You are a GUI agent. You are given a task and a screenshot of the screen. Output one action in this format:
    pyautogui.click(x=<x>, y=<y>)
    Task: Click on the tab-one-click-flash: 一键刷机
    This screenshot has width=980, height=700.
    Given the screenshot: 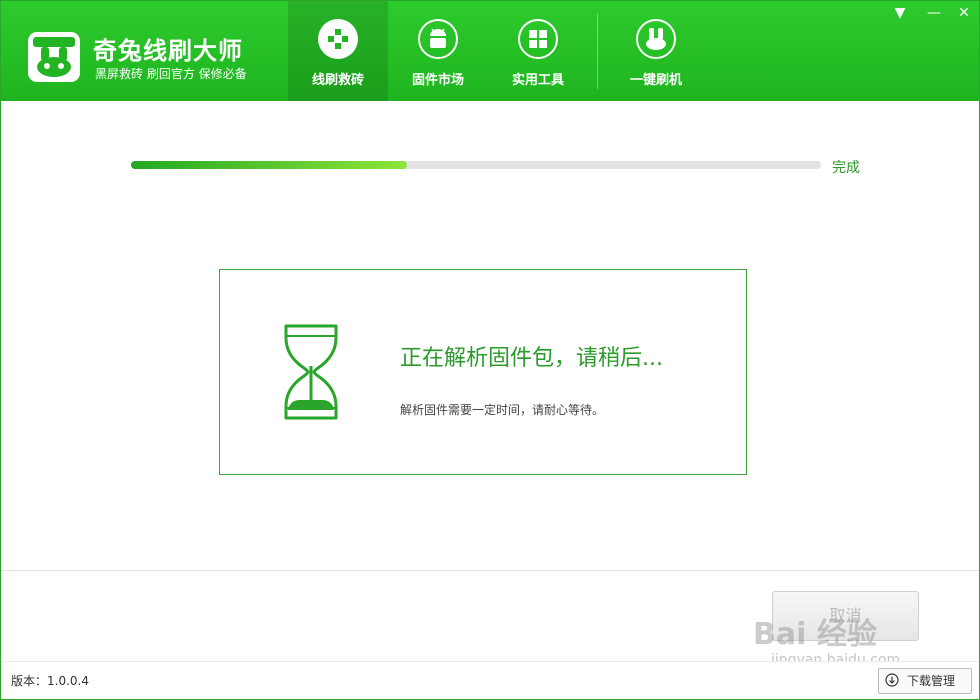 What is the action you would take?
    pyautogui.click(x=656, y=51)
    